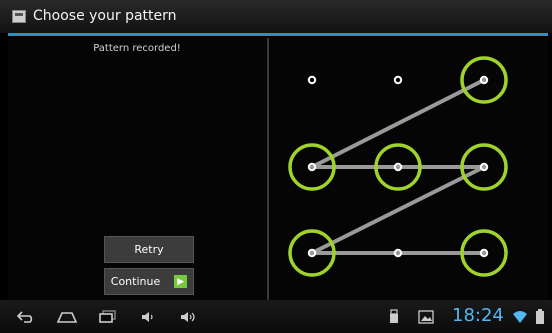 The image size is (552, 333). Describe the element at coordinates (105, 16) in the screenshot. I see `window-title: Choose your pattern` at that location.